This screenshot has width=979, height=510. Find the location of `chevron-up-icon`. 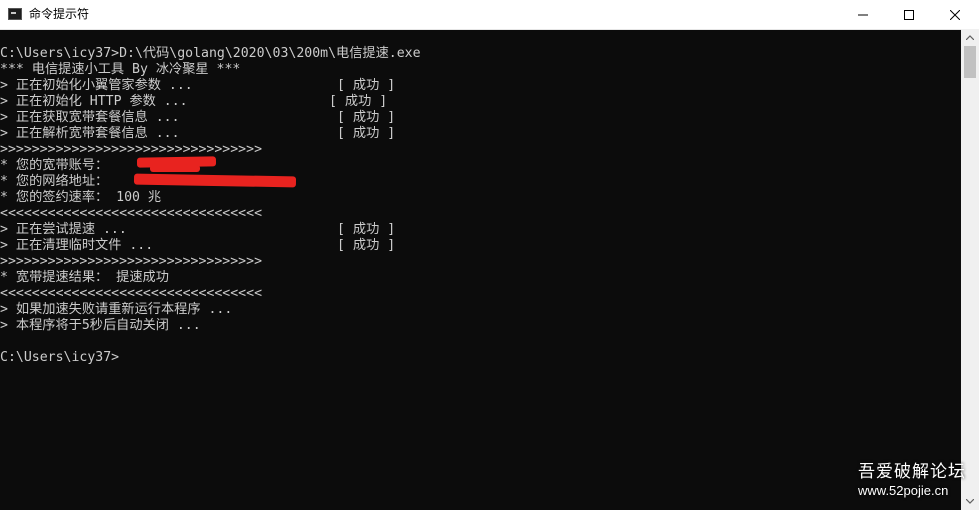

chevron-up-icon is located at coordinates (970, 37).